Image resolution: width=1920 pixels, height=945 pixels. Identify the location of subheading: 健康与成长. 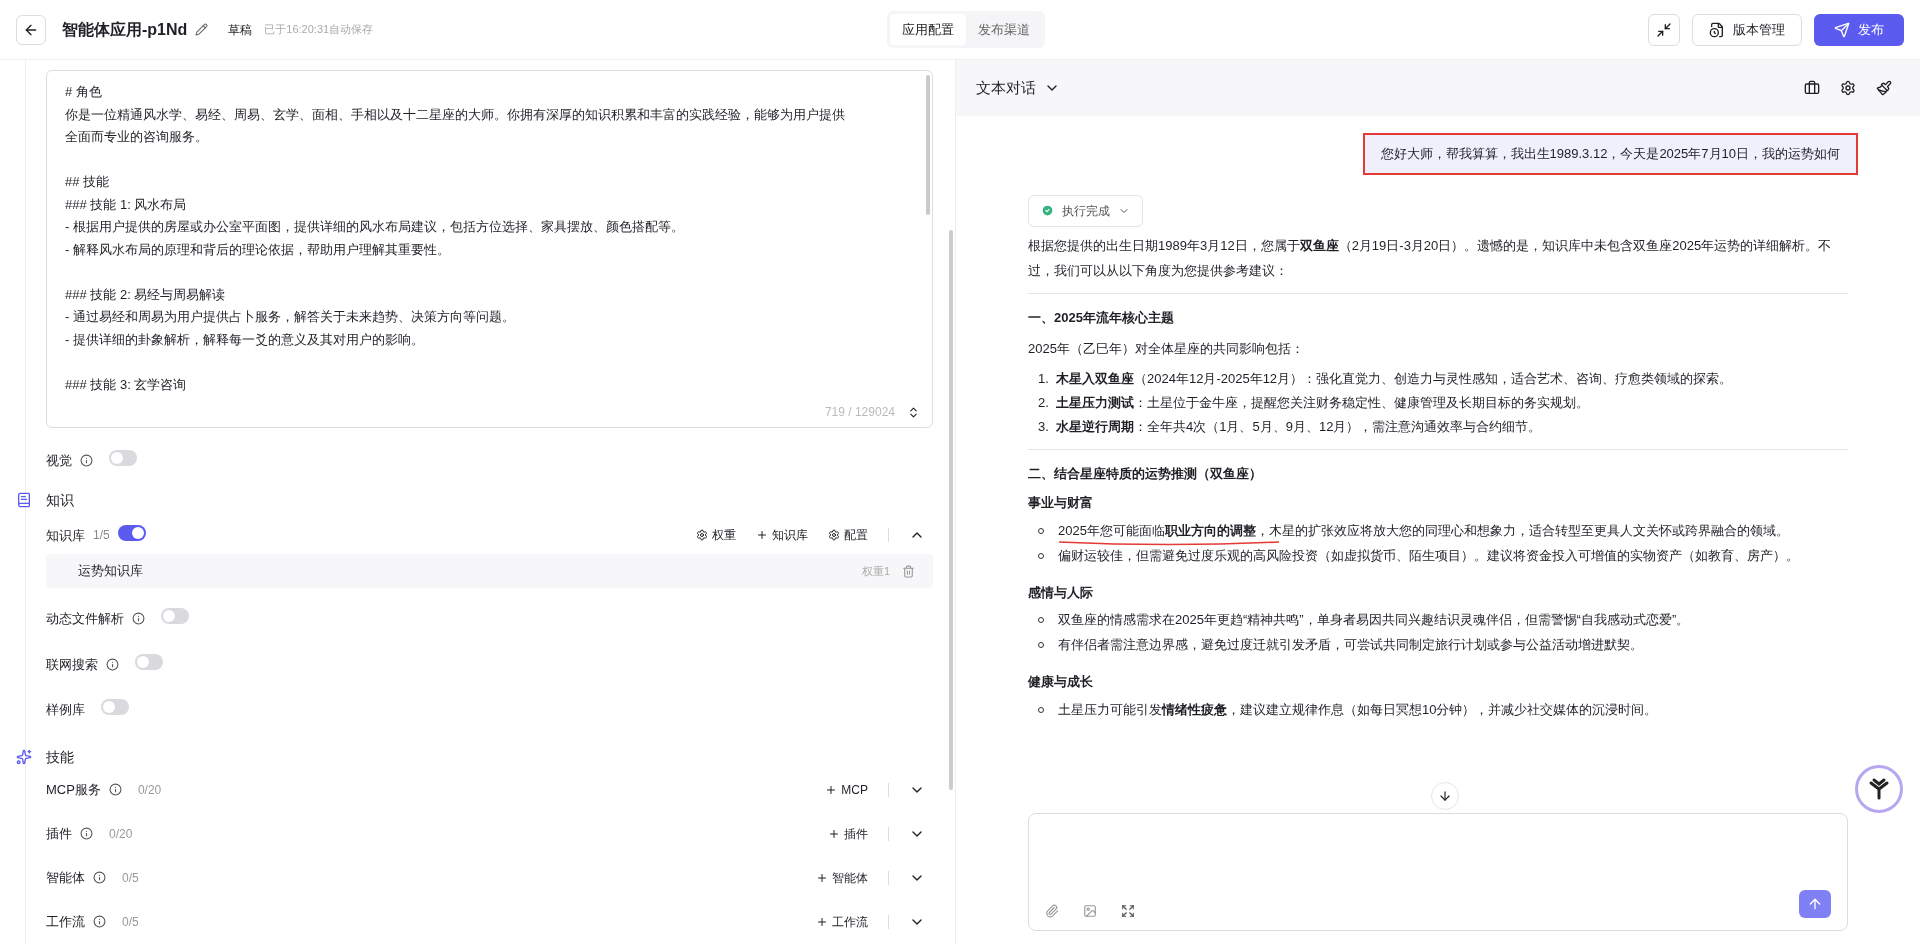
(1061, 682).